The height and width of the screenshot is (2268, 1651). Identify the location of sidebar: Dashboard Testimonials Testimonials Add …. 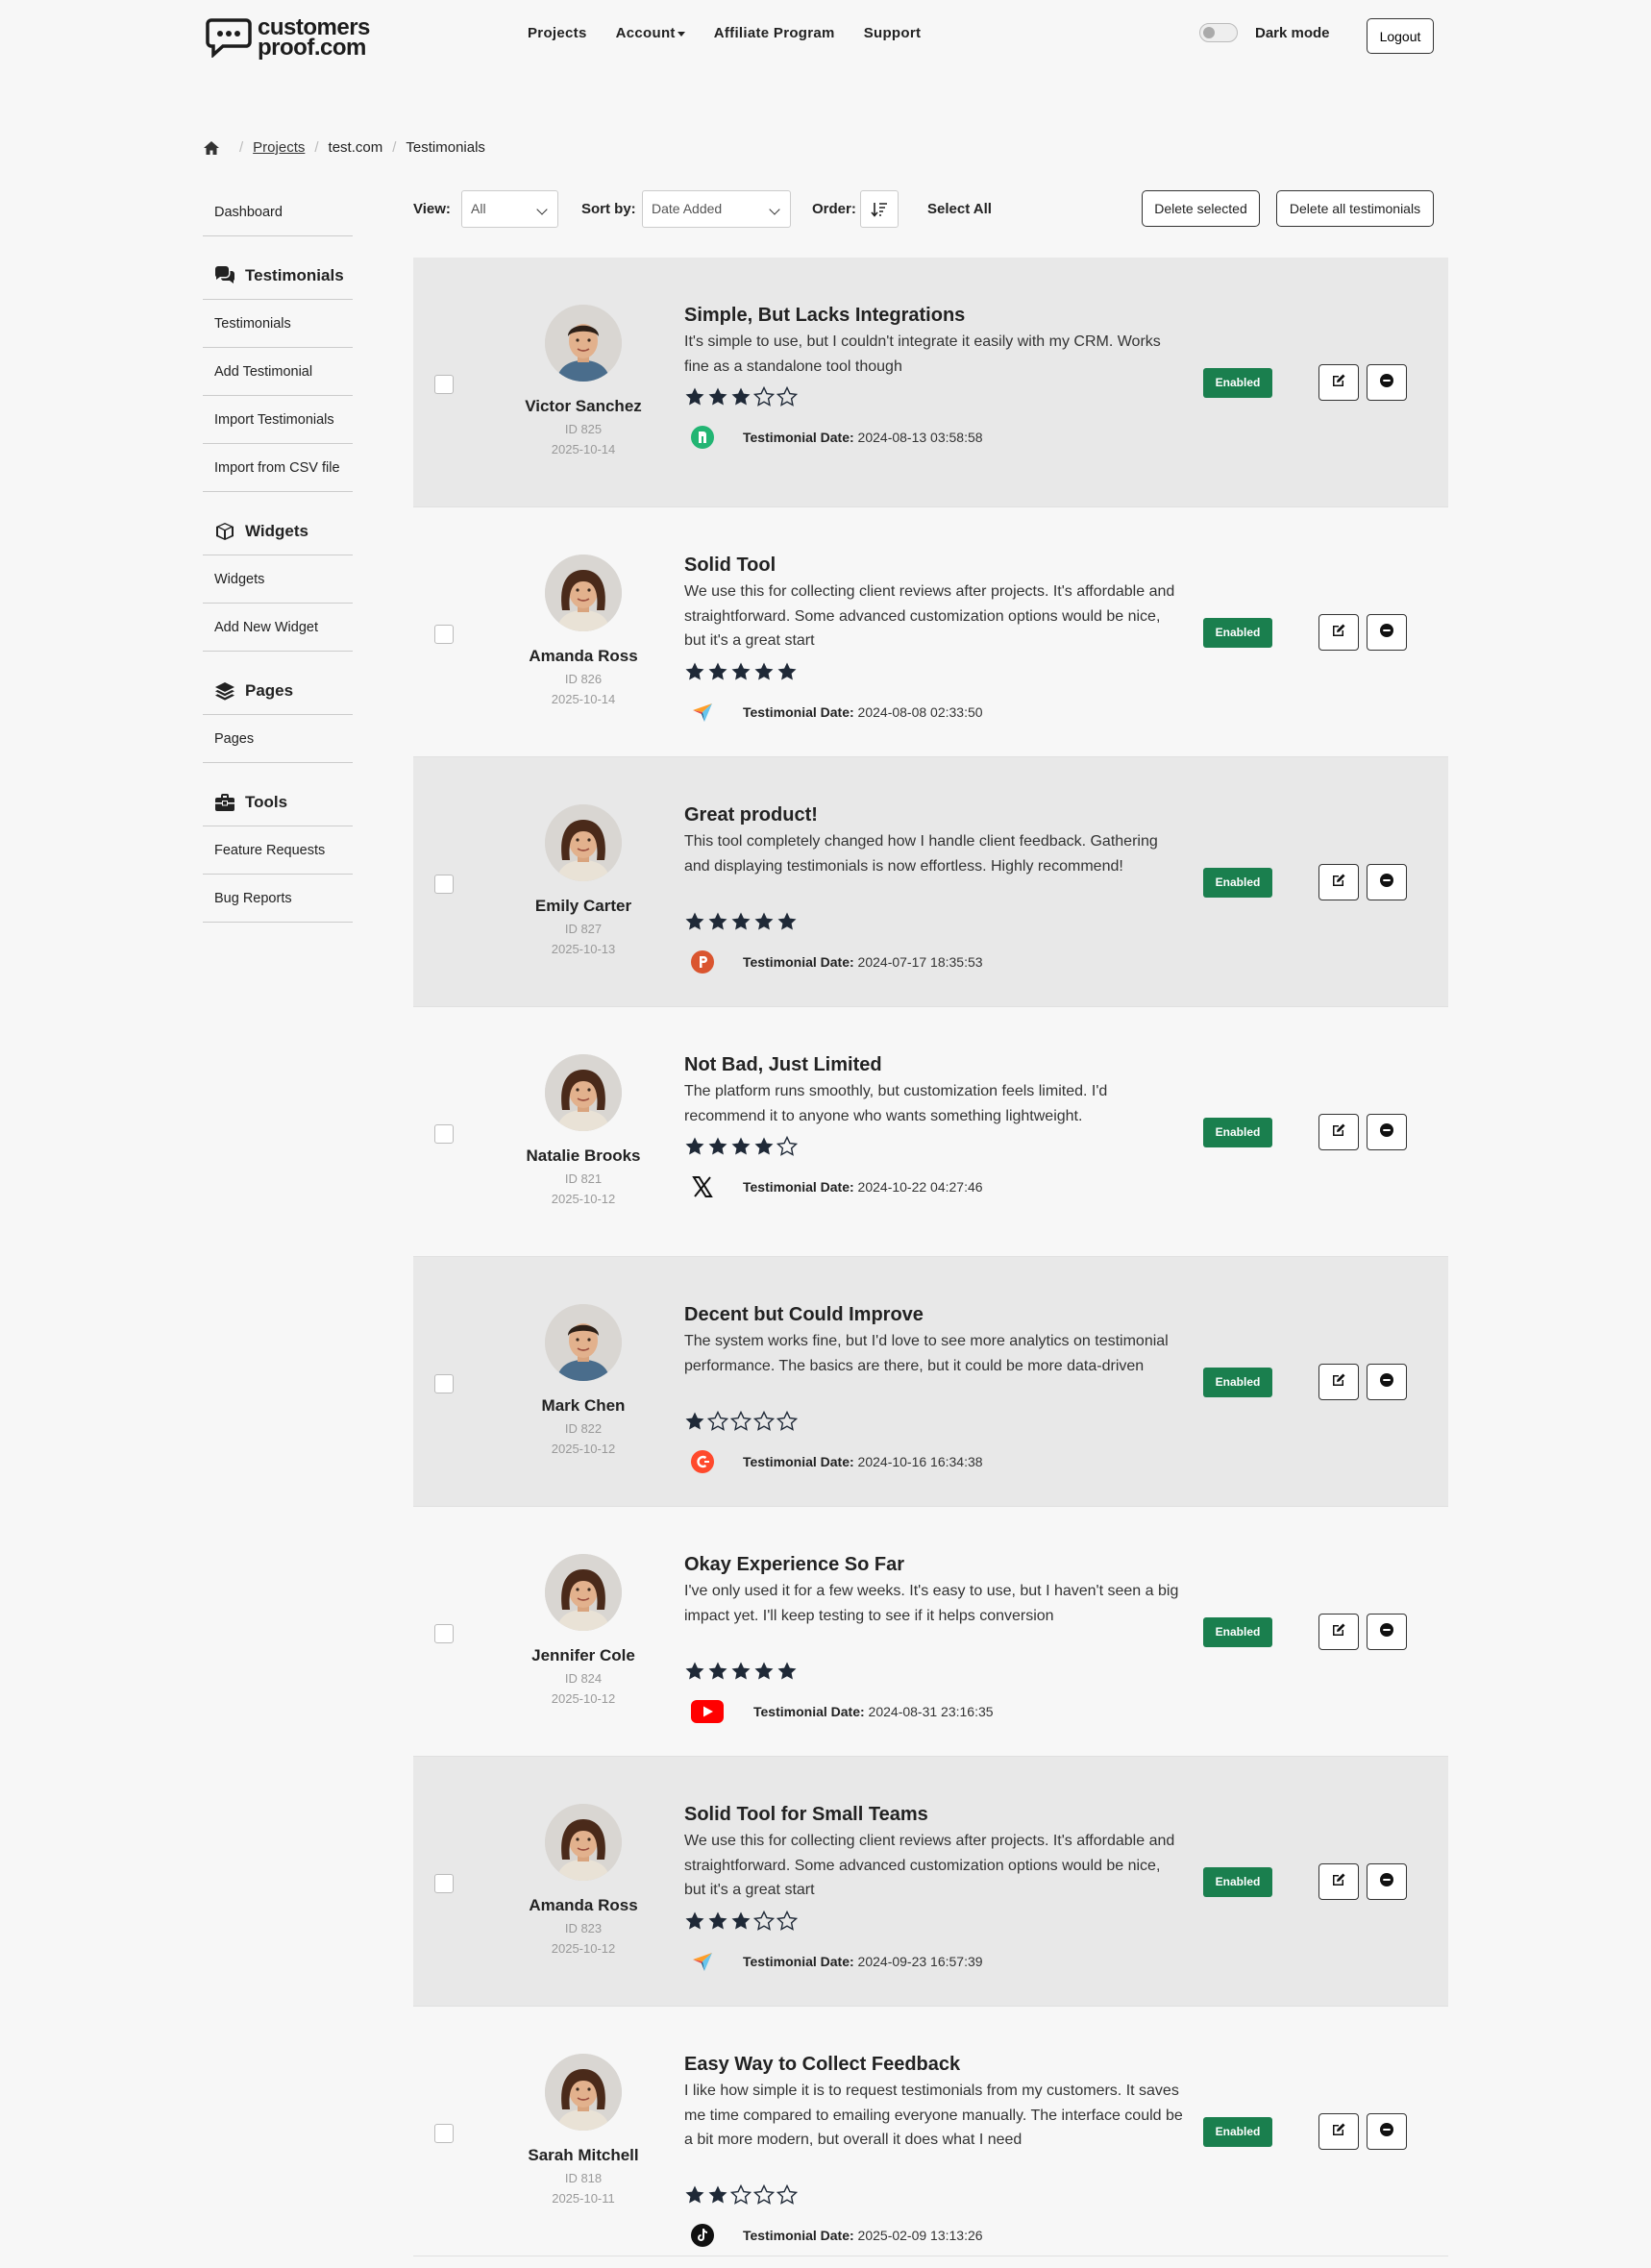
(278, 555).